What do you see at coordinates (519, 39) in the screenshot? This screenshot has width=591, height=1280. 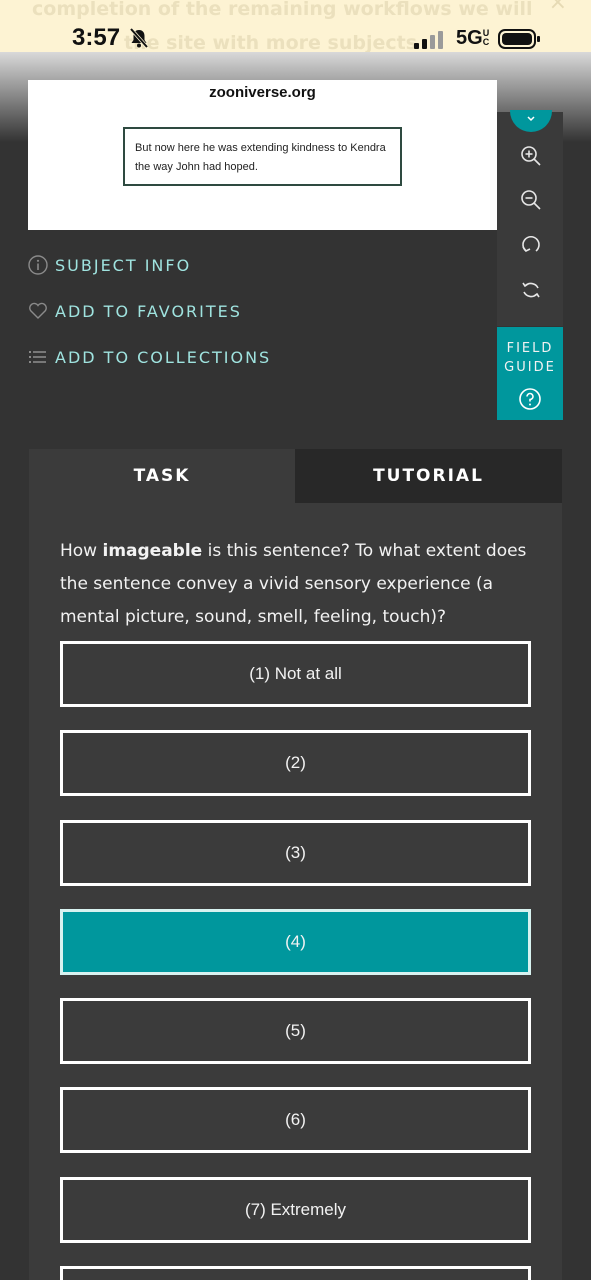 I see `battery-icon` at bounding box center [519, 39].